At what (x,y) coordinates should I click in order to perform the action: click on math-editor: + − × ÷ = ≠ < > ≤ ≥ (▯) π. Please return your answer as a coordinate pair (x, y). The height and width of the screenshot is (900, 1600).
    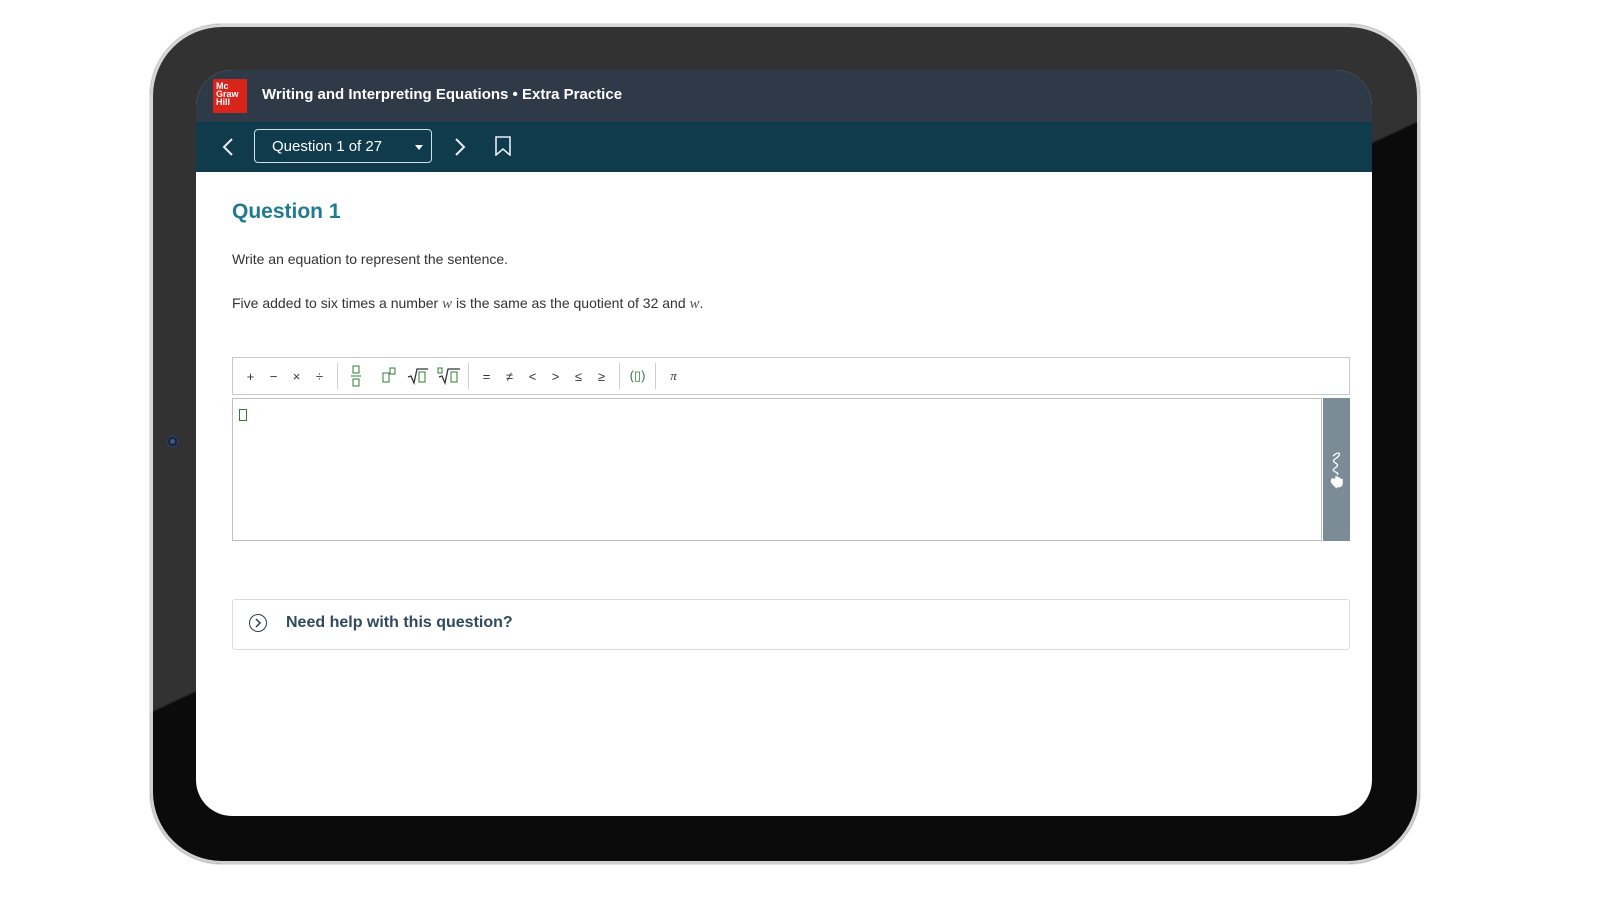
    Looking at the image, I should click on (791, 449).